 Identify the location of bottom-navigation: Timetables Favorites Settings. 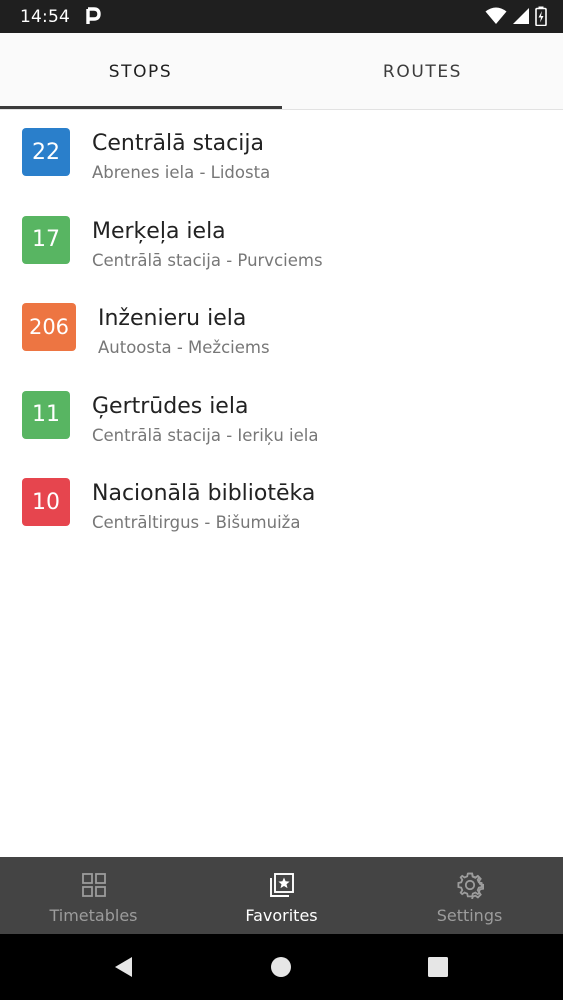
(281, 895).